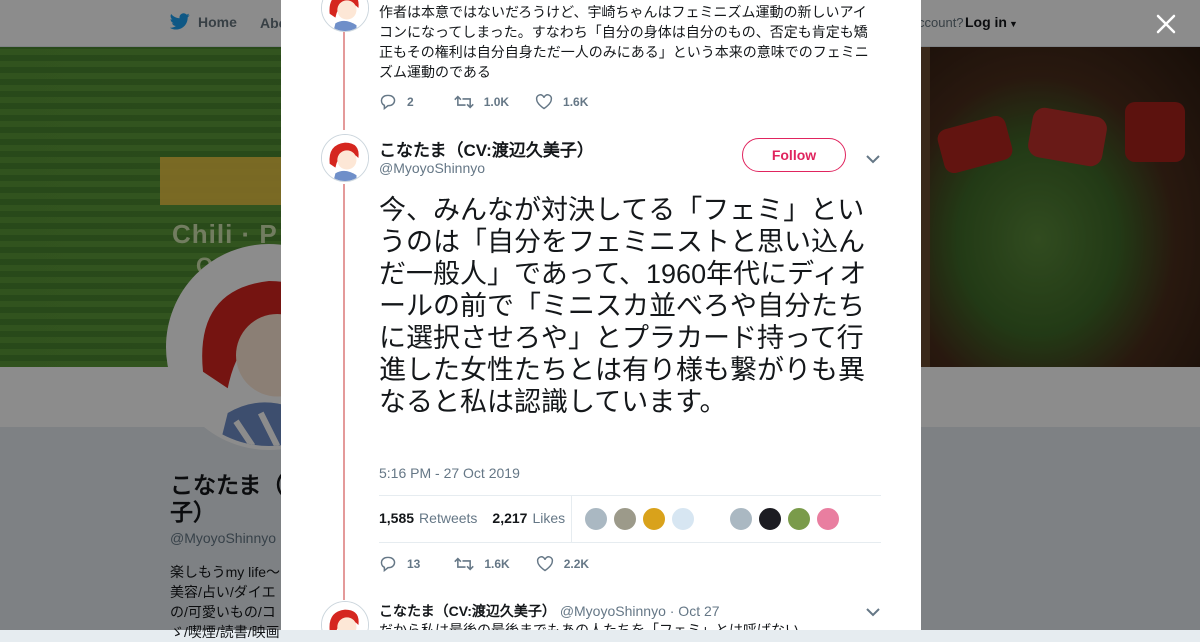 The image size is (1200, 642). What do you see at coordinates (399, 564) in the screenshot?
I see `reply-button: 13` at bounding box center [399, 564].